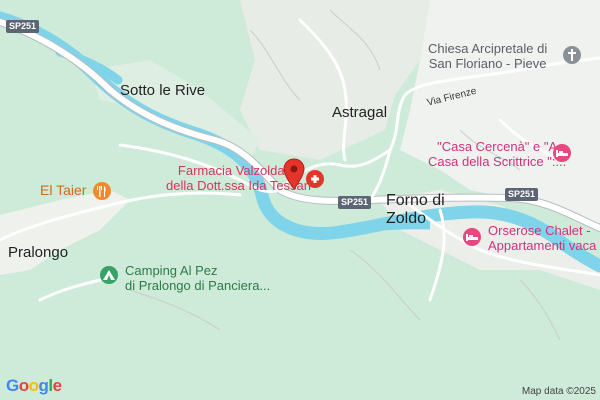  Describe the element at coordinates (171, 270) in the screenshot. I see `poi-label-line: Camping Al Pez` at that location.